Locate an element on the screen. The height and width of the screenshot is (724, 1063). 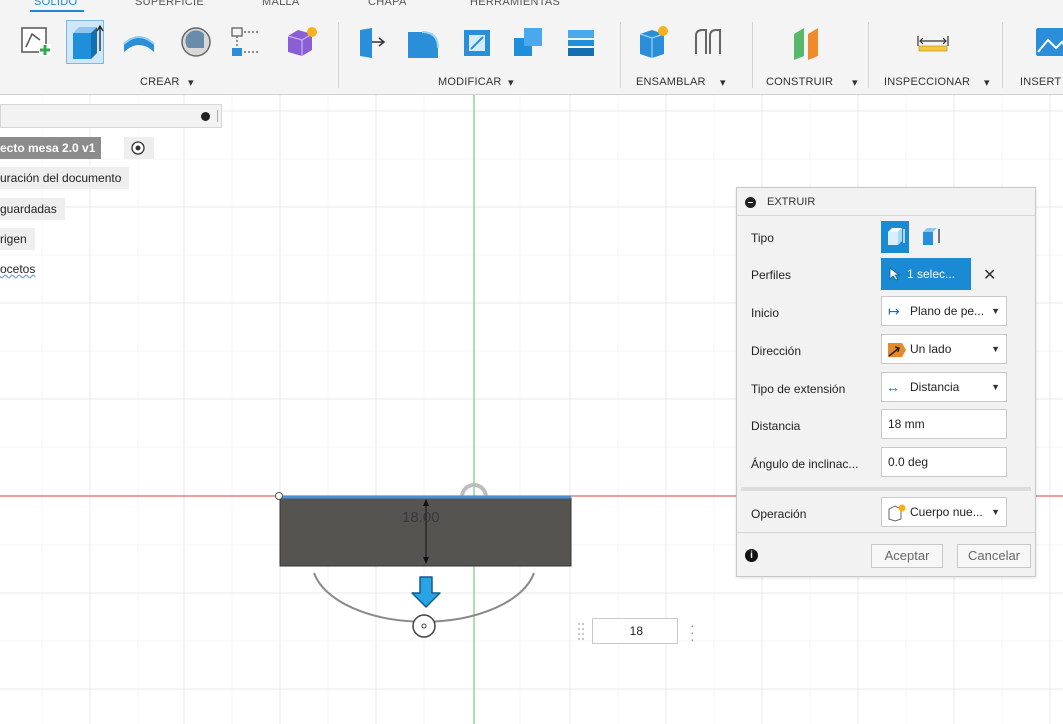
extrude-icon is located at coordinates (85, 42).